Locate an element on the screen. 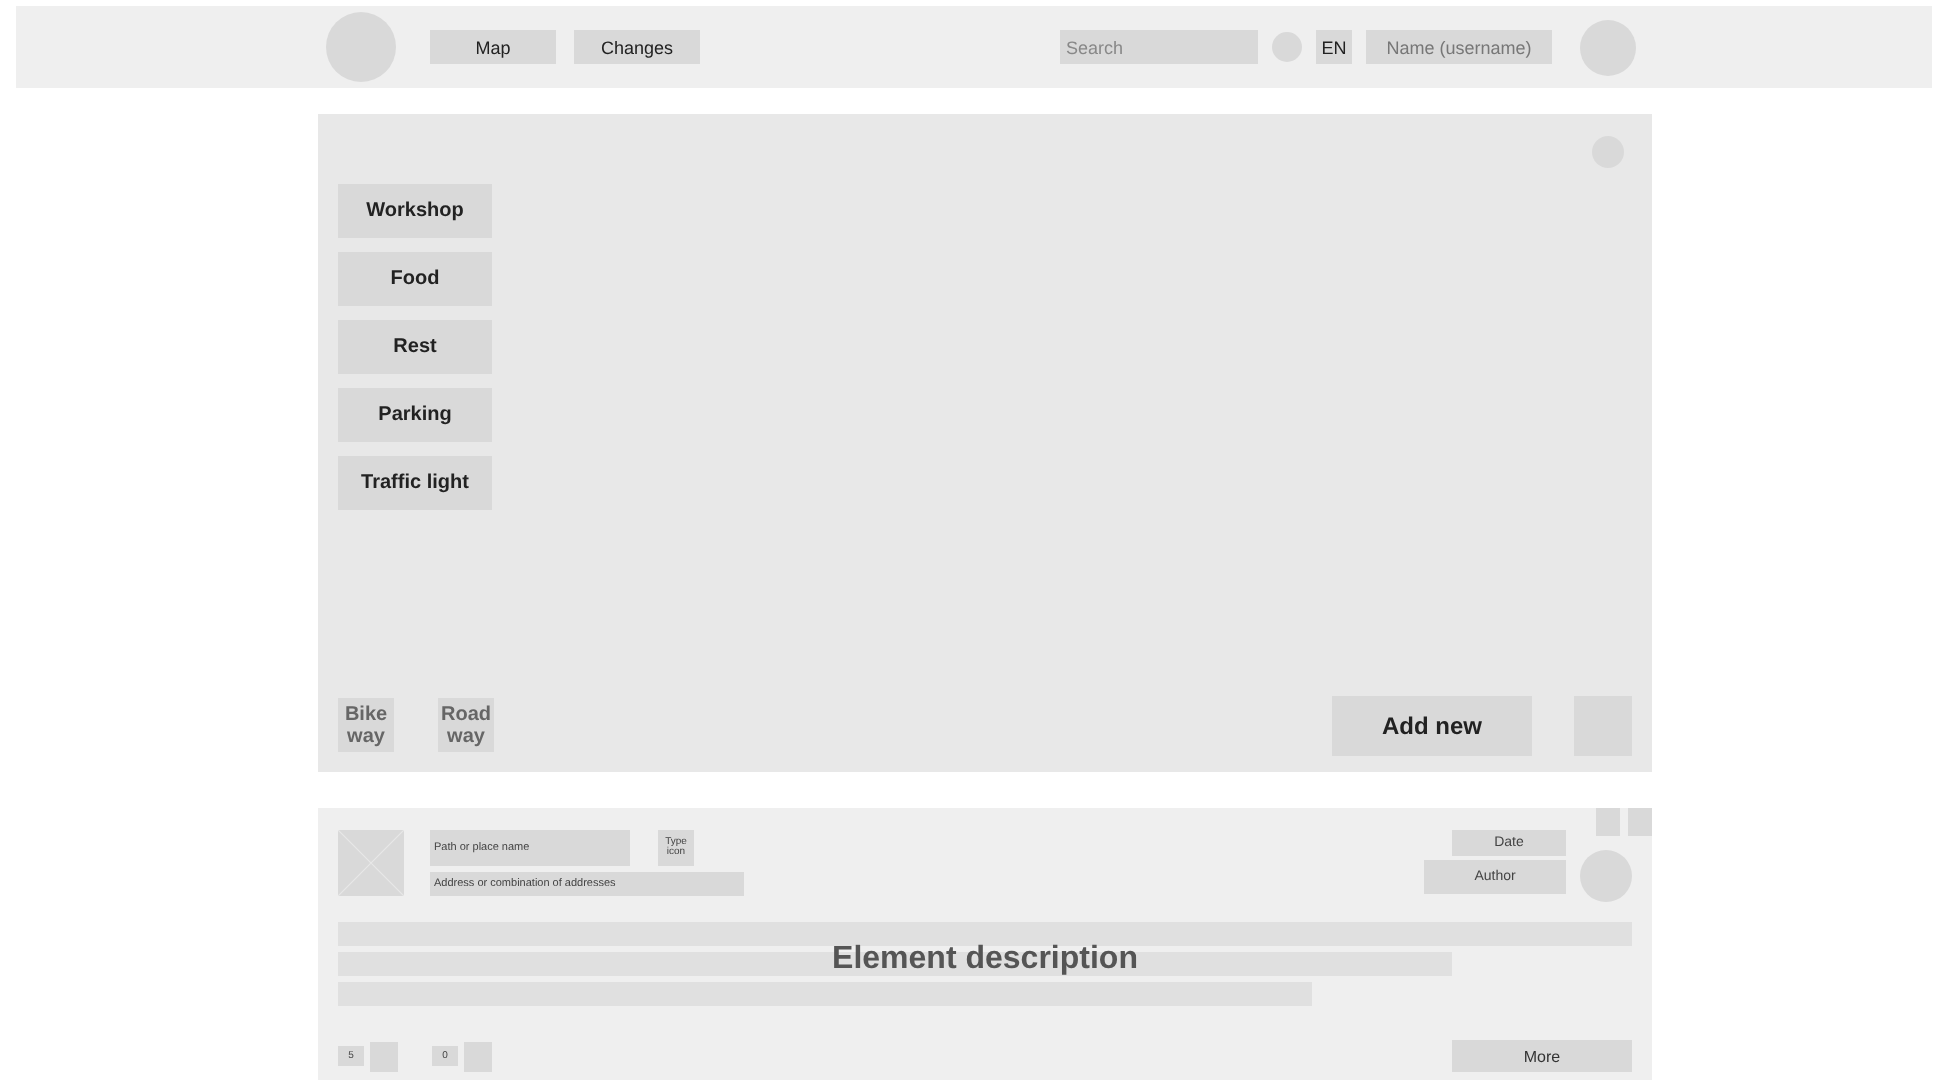  category-button: Traffic light is located at coordinates (415, 483).